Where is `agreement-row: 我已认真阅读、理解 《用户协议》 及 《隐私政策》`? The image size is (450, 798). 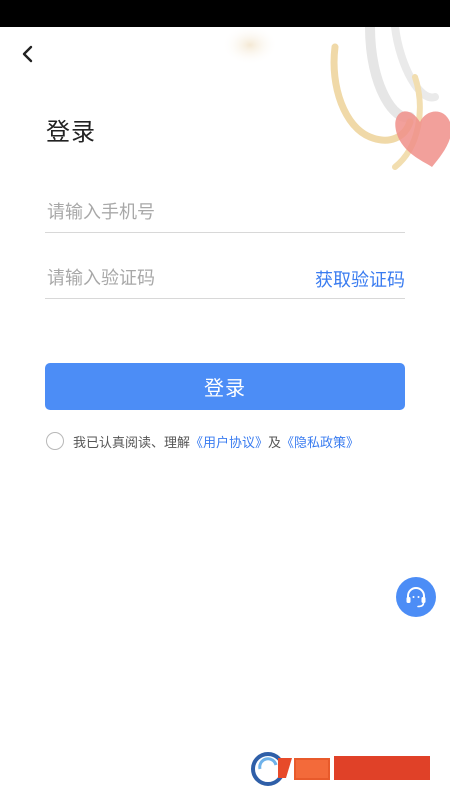 agreement-row: 我已认真阅读、理解 《用户协议》 及 《隐私政策》 is located at coordinates (202, 441).